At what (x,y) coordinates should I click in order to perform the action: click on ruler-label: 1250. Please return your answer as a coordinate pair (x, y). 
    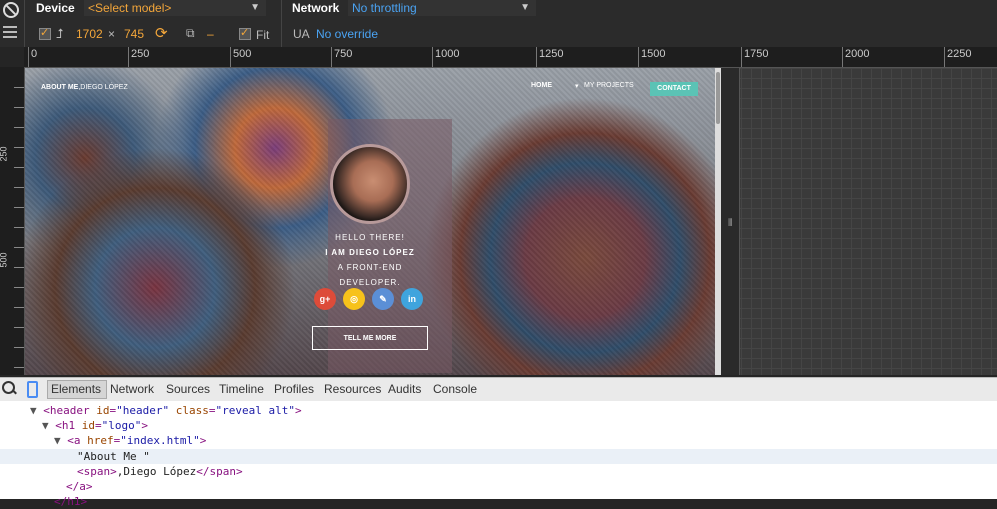
    Looking at the image, I should click on (551, 54).